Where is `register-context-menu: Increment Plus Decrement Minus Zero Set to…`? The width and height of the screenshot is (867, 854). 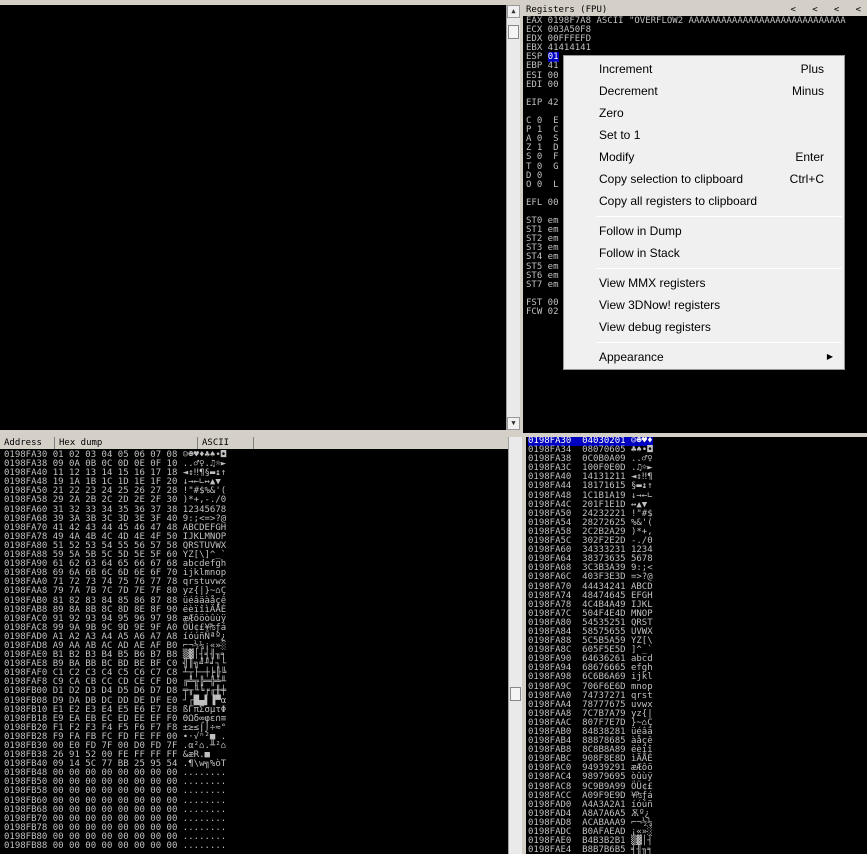 register-context-menu: Increment Plus Decrement Minus Zero Set to… is located at coordinates (704, 212).